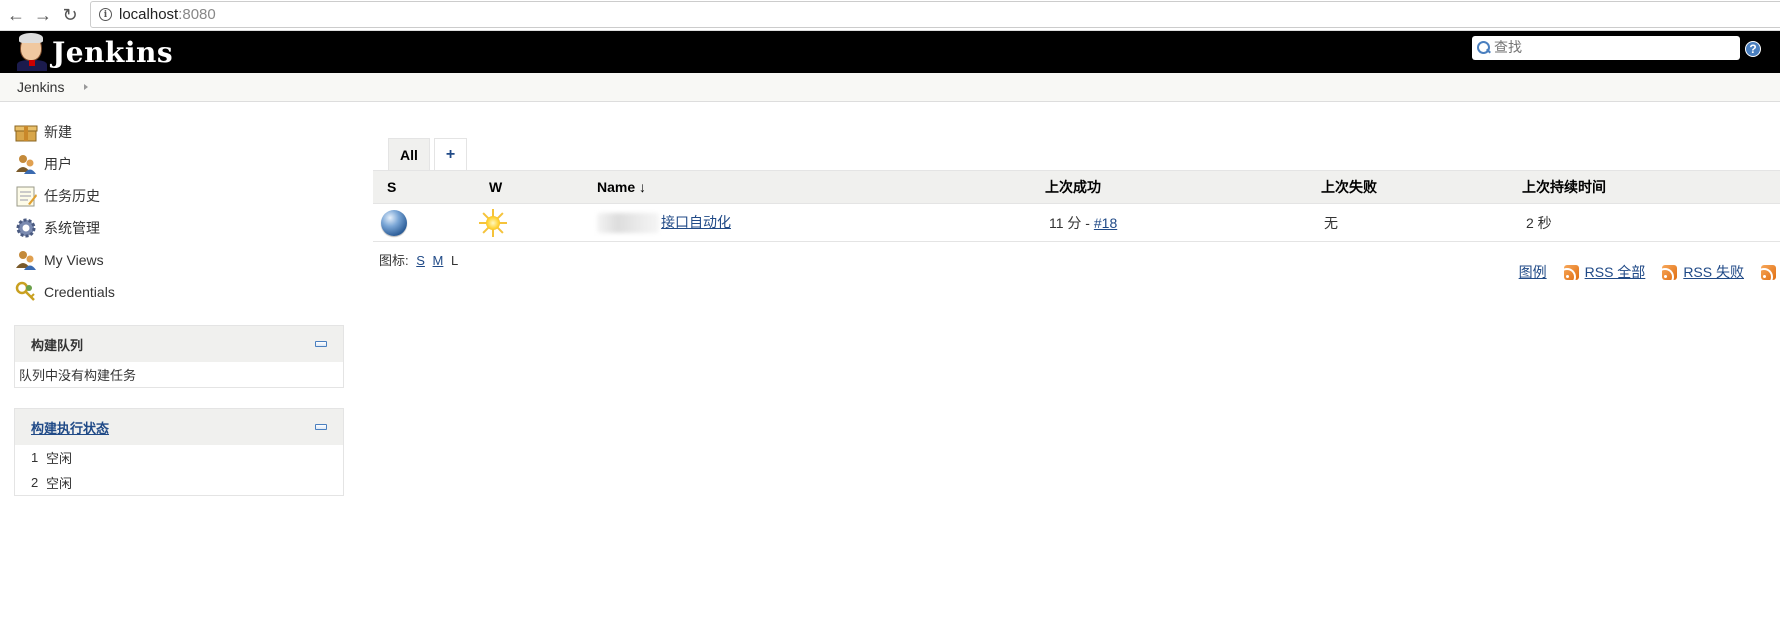 This screenshot has height=624, width=1780. Describe the element at coordinates (696, 222) in the screenshot. I see `job-name-link: 接口自动化` at that location.